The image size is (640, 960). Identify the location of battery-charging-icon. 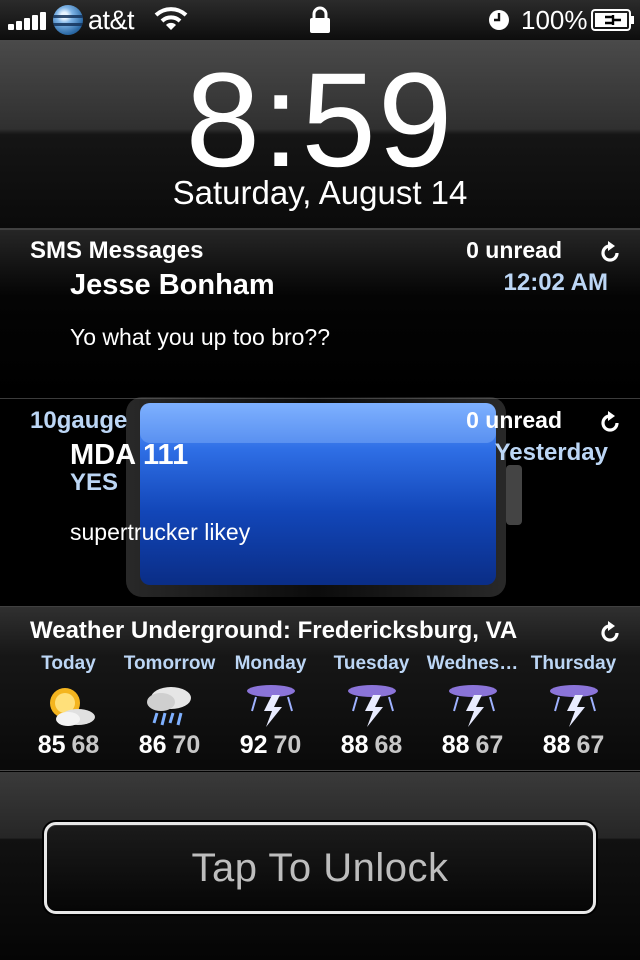
(612, 20).